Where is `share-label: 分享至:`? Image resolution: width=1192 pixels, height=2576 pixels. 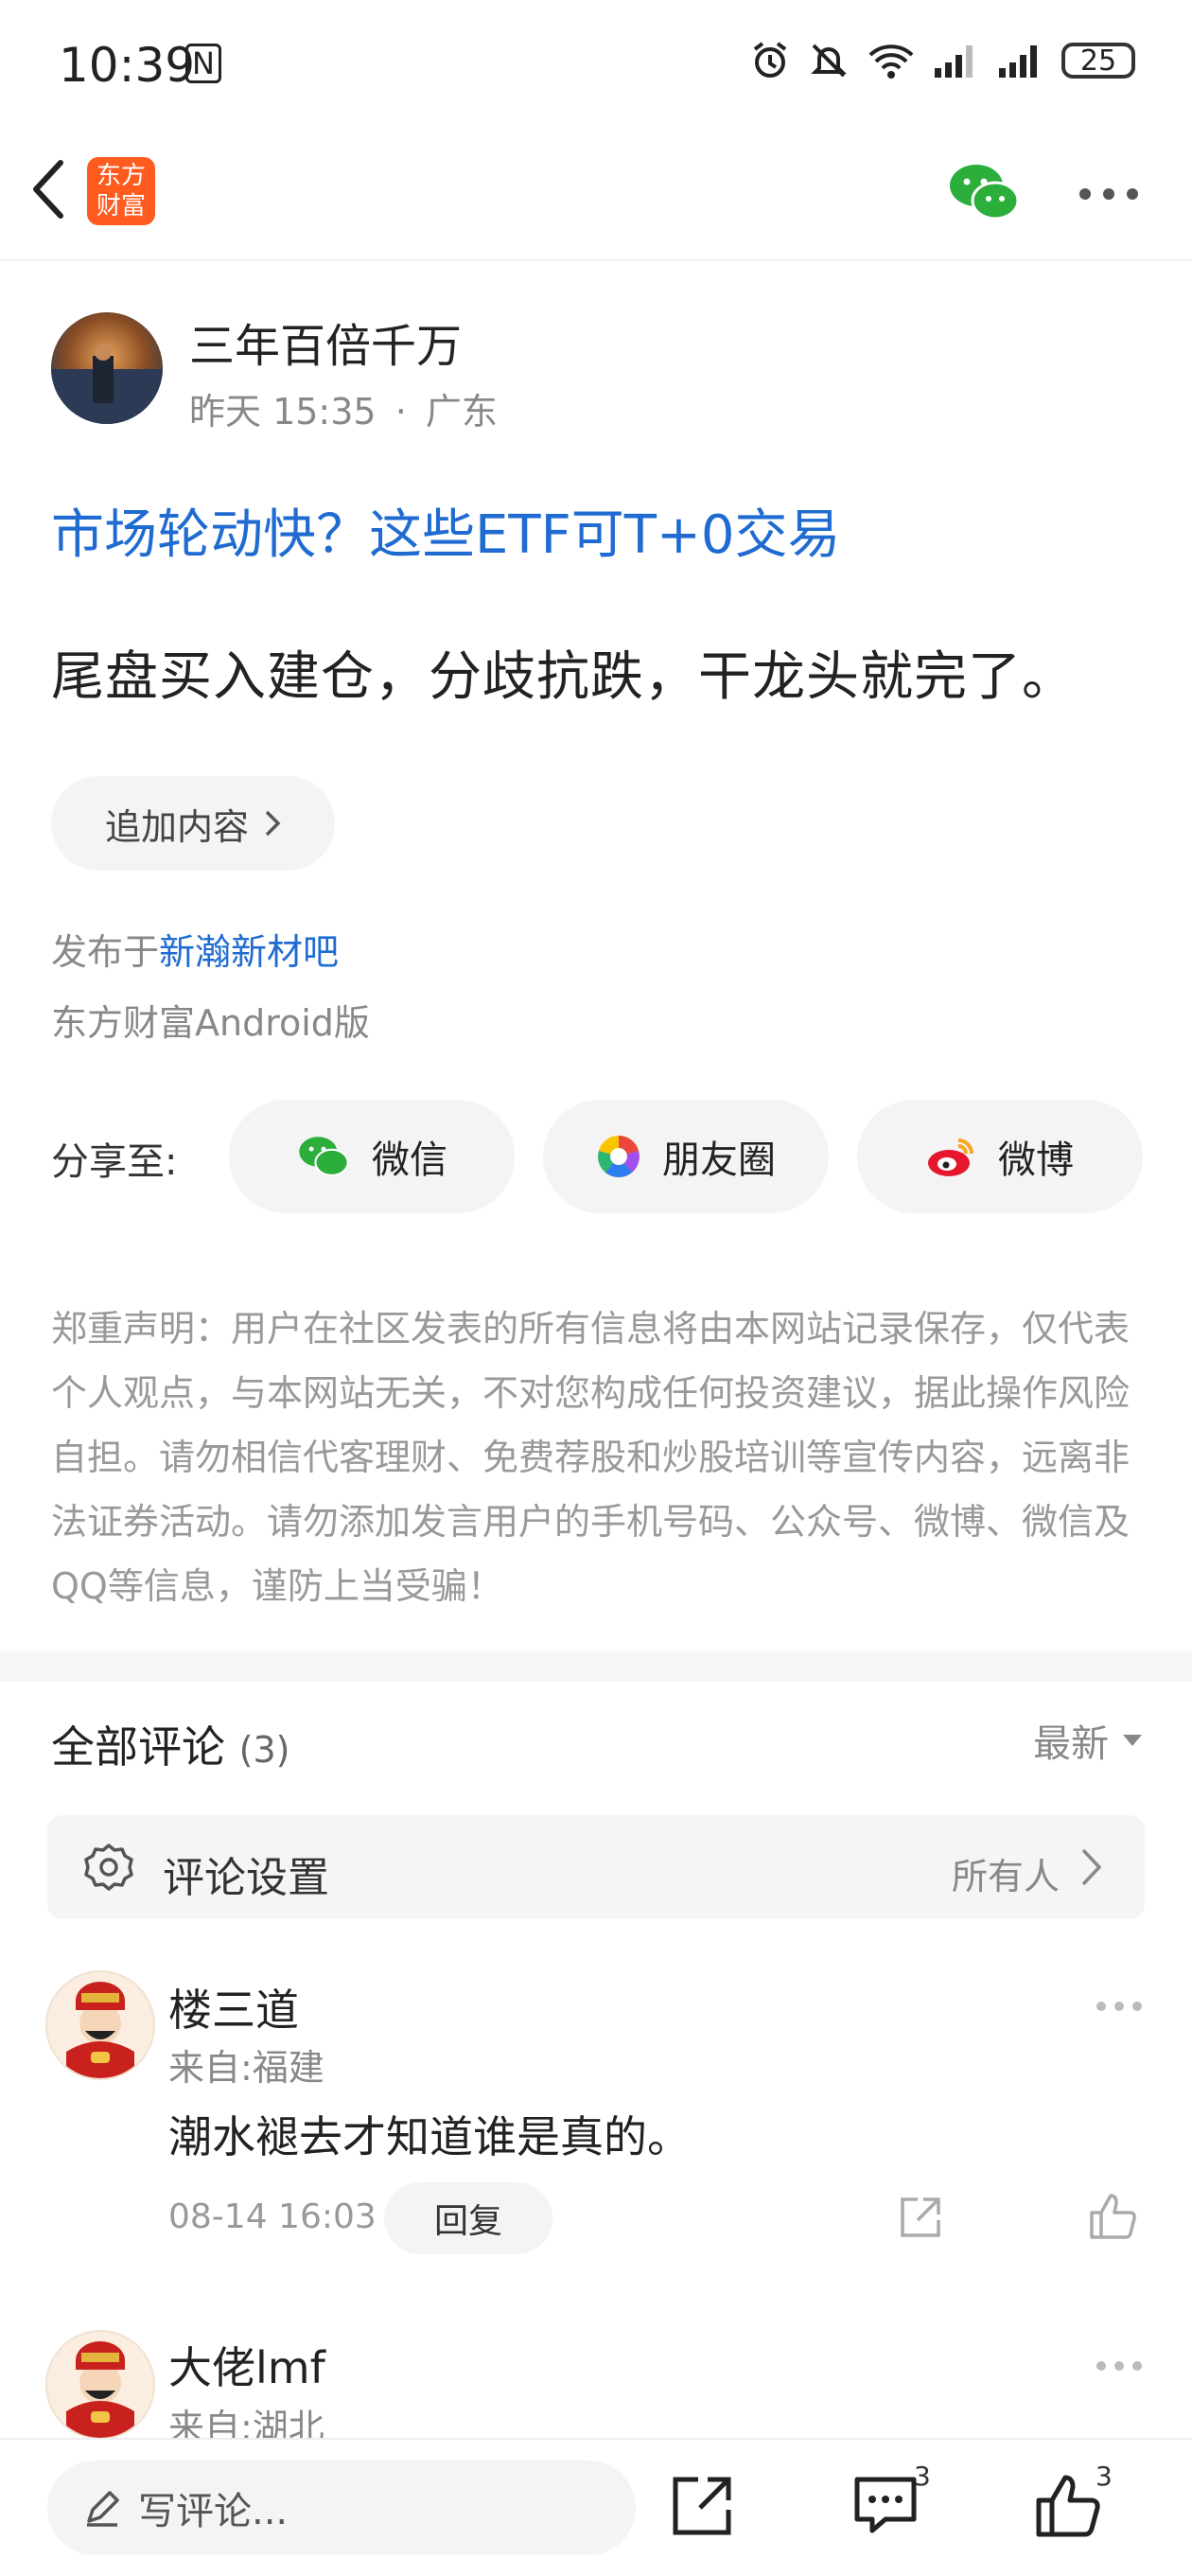
share-label: 分享至: is located at coordinates (114, 1162).